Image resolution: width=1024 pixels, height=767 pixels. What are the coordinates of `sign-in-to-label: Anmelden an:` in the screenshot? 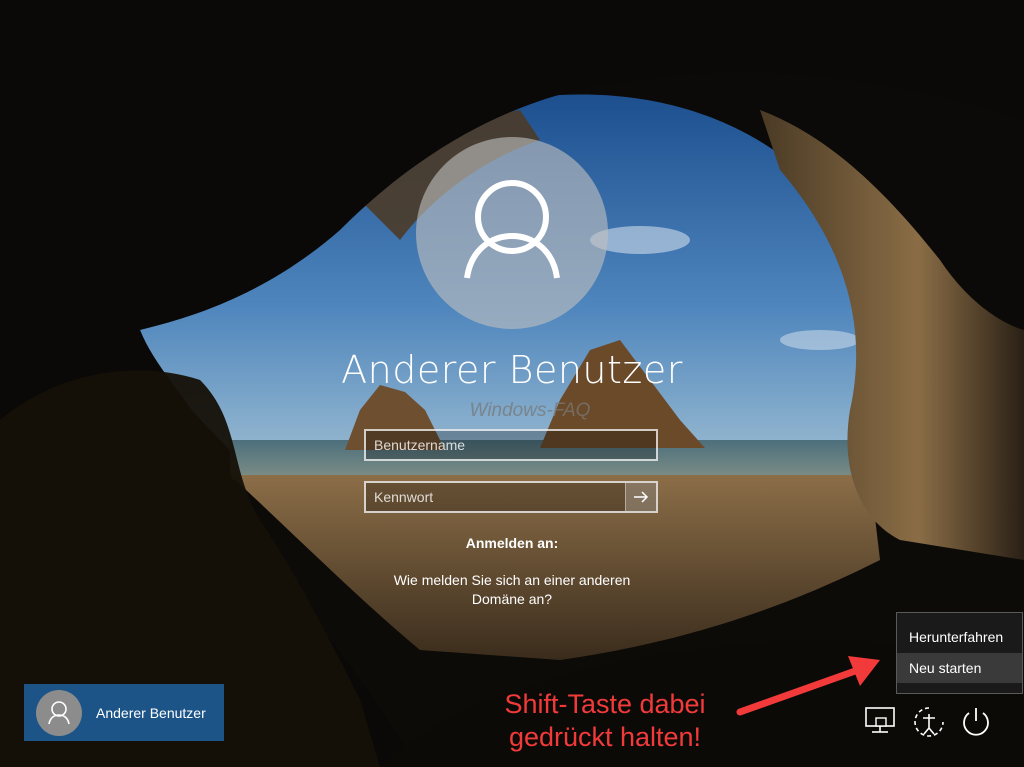 It's located at (512, 543).